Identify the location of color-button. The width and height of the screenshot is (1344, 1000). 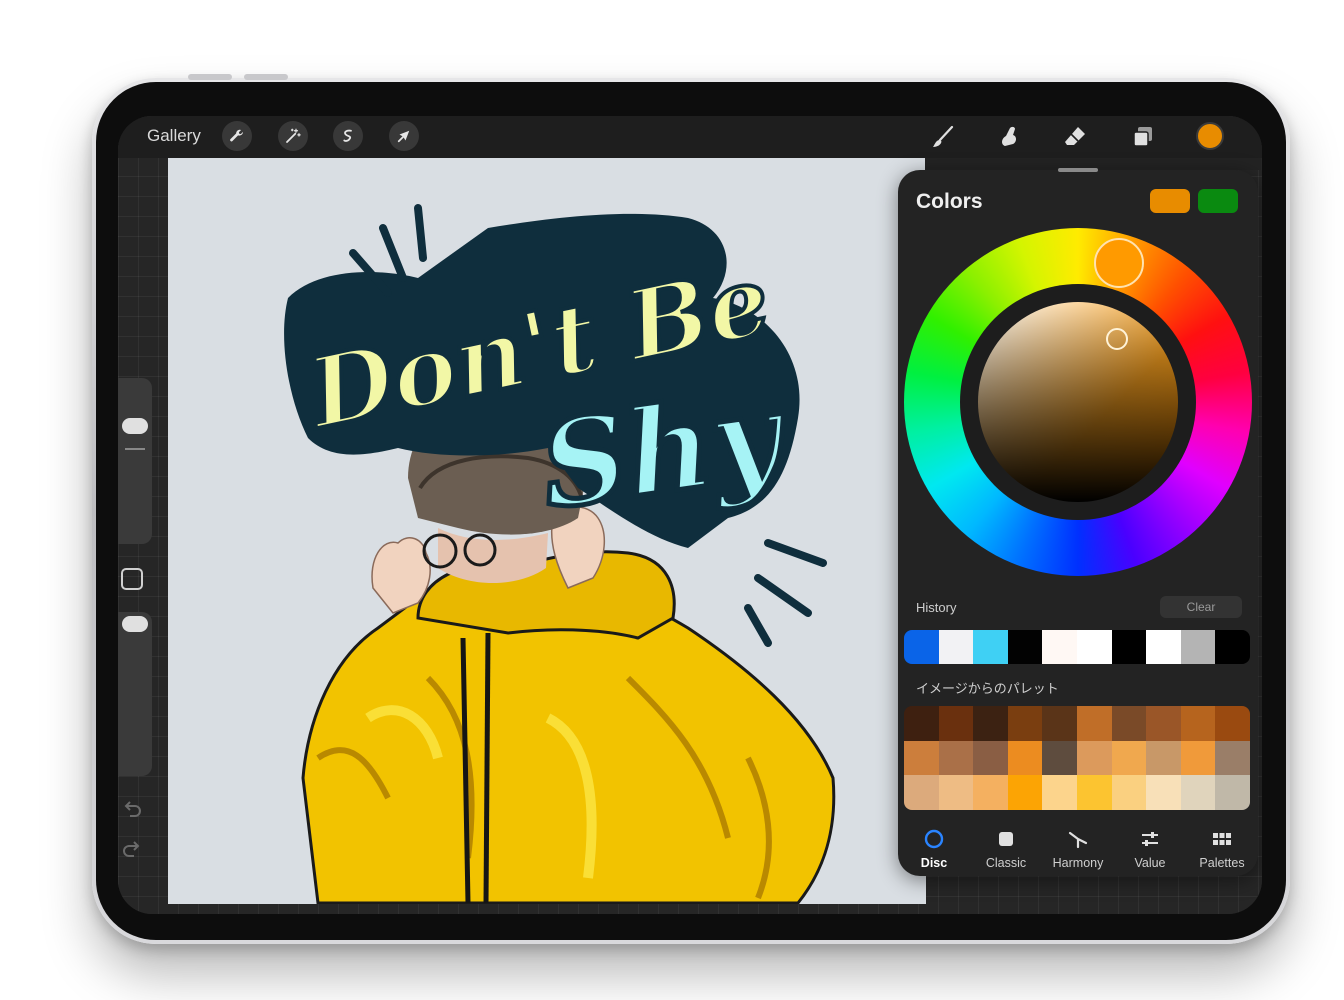
(1210, 136).